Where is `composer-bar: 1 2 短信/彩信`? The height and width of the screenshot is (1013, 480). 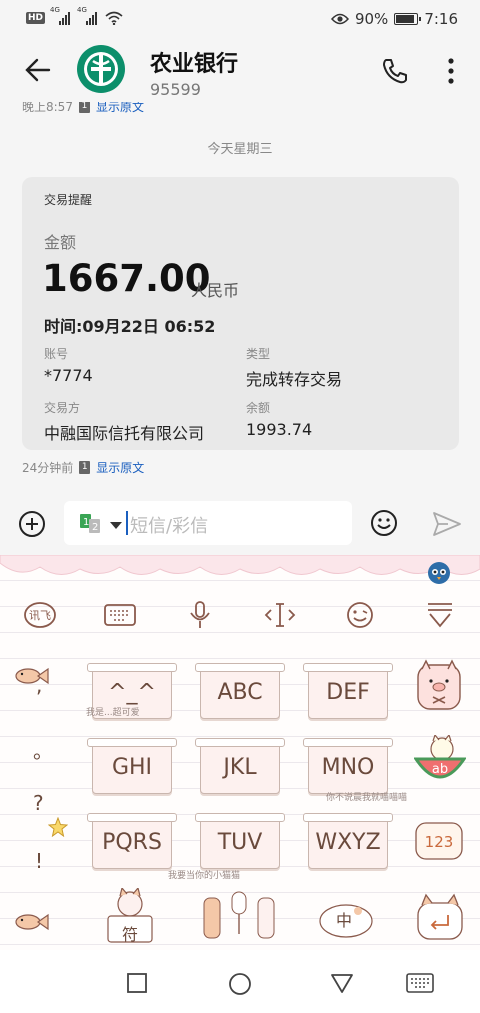 composer-bar: 1 2 短信/彩信 is located at coordinates (240, 522).